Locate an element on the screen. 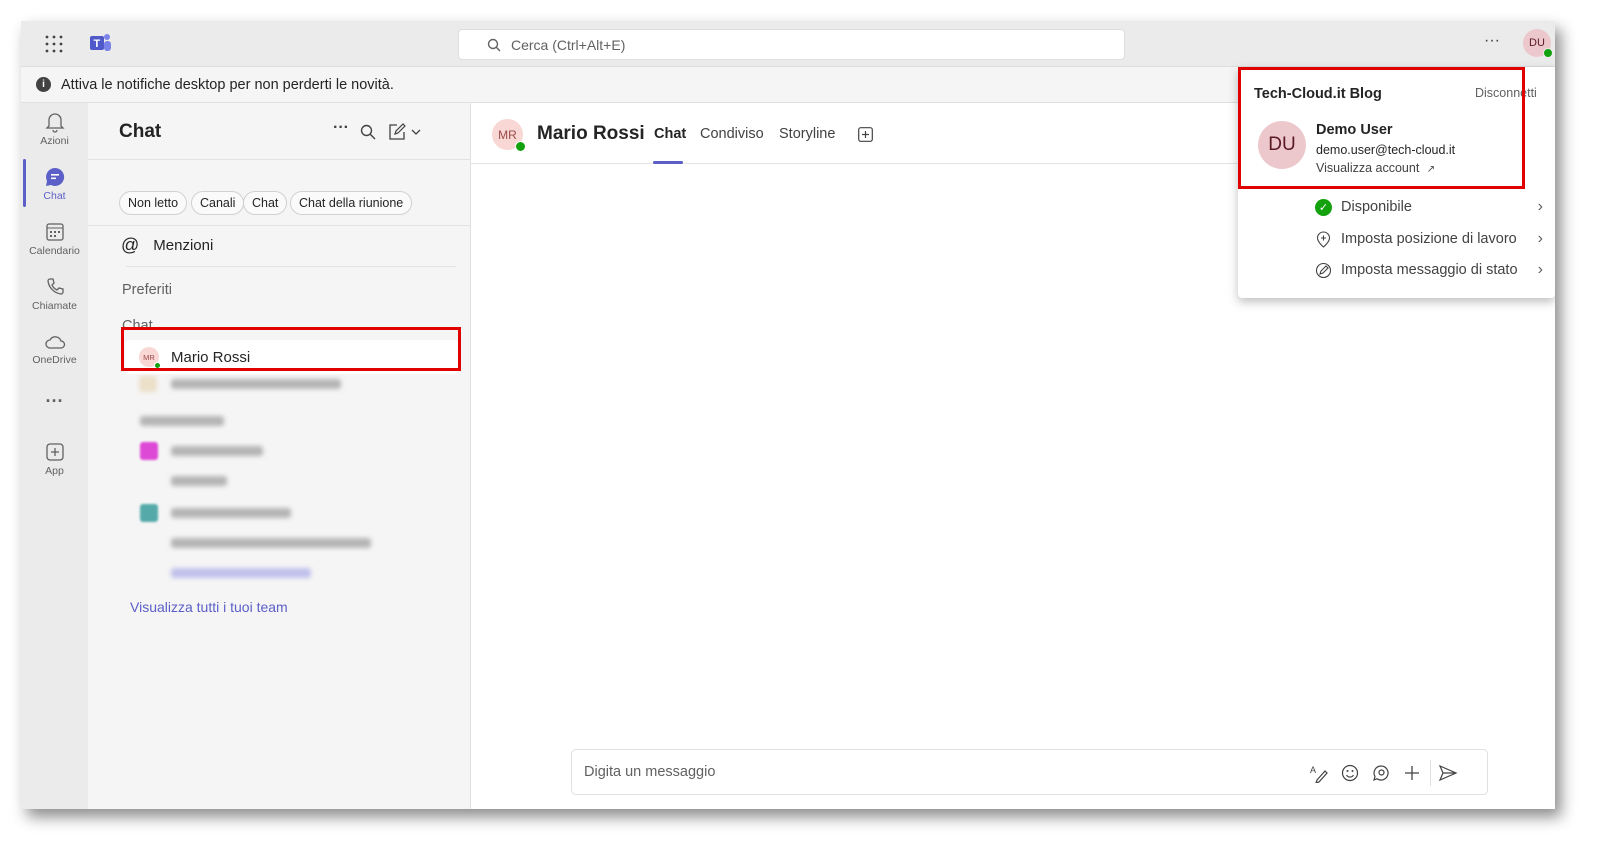 This screenshot has width=1597, height=852. work-location-item: Imposta posizione di lavoro › is located at coordinates (1396, 239).